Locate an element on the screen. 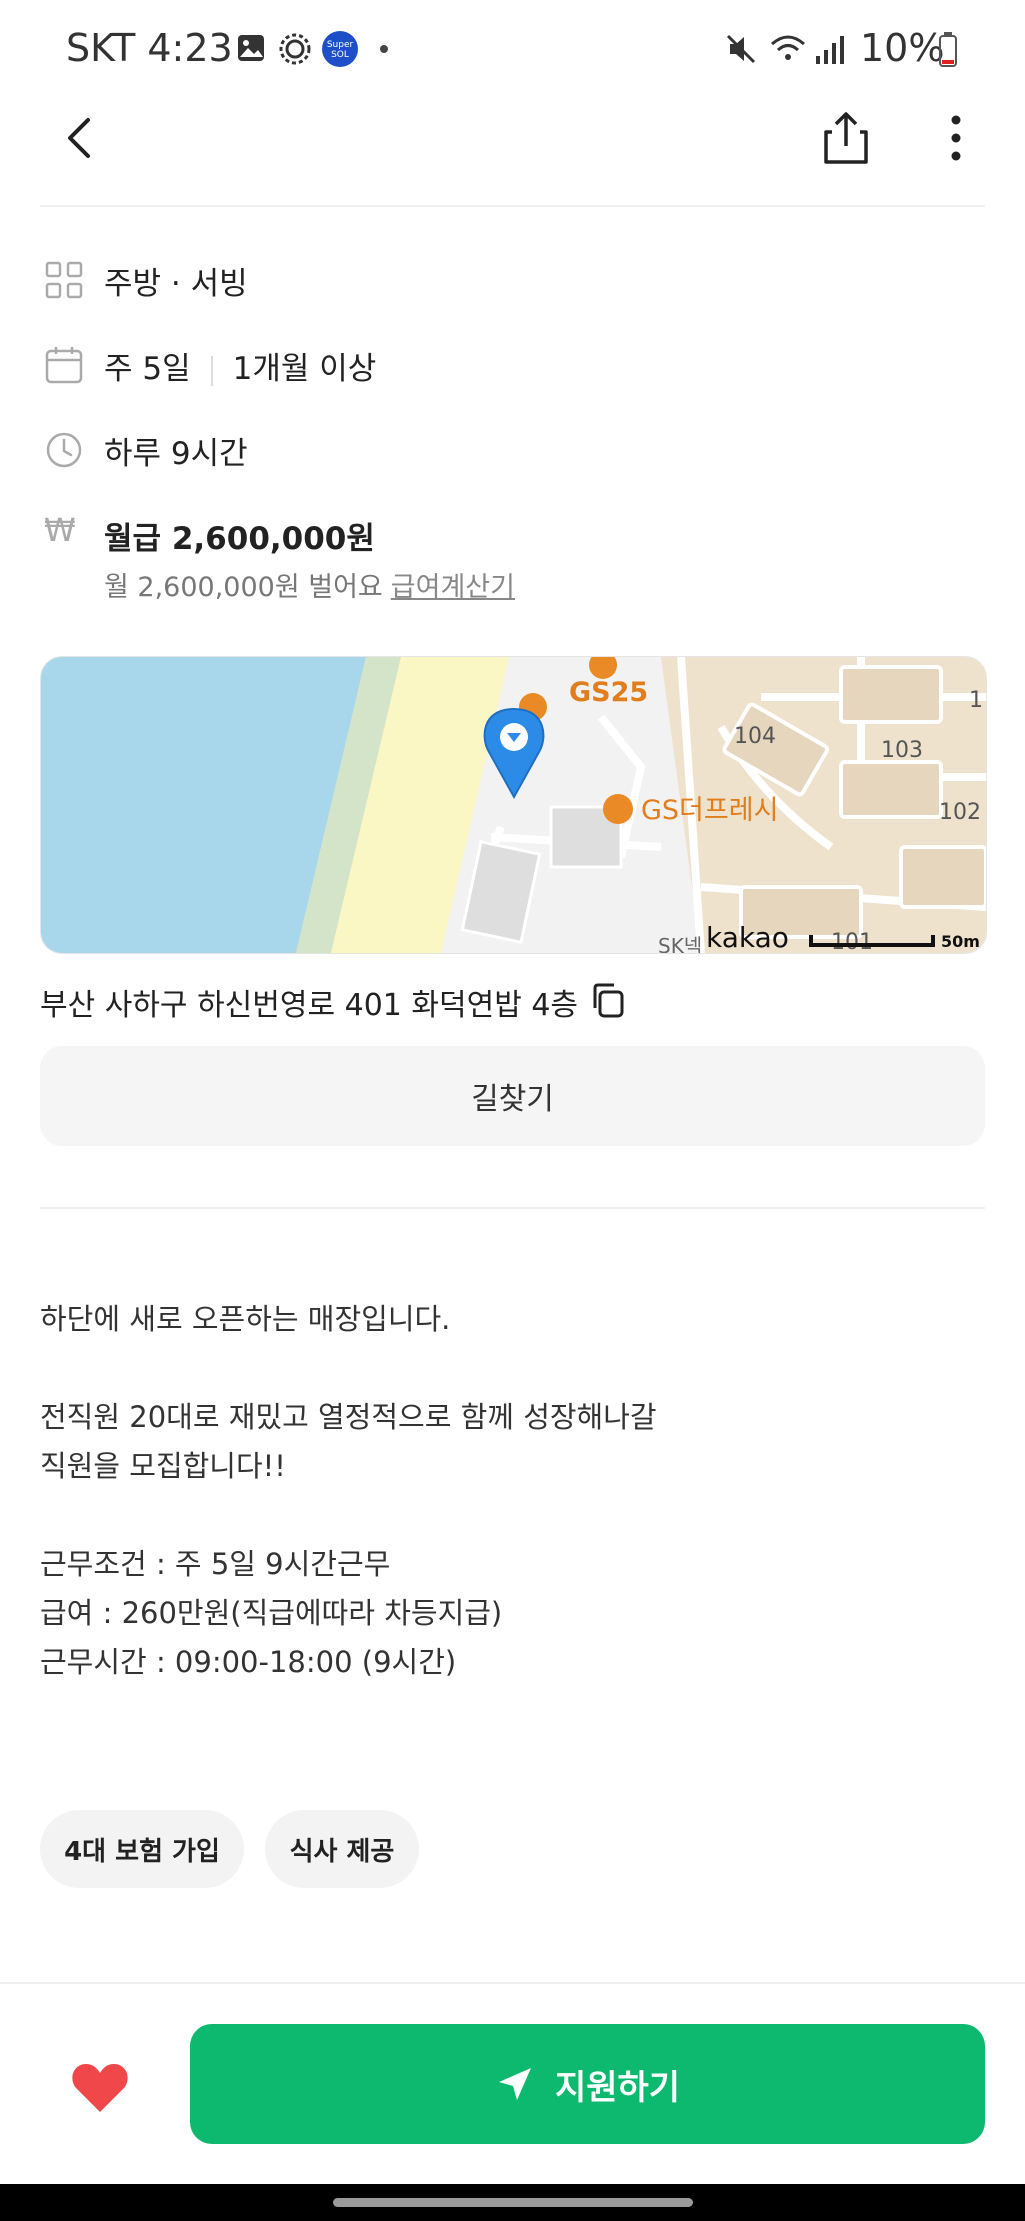 The image size is (1025, 2221). calendar-icon is located at coordinates (64, 365).